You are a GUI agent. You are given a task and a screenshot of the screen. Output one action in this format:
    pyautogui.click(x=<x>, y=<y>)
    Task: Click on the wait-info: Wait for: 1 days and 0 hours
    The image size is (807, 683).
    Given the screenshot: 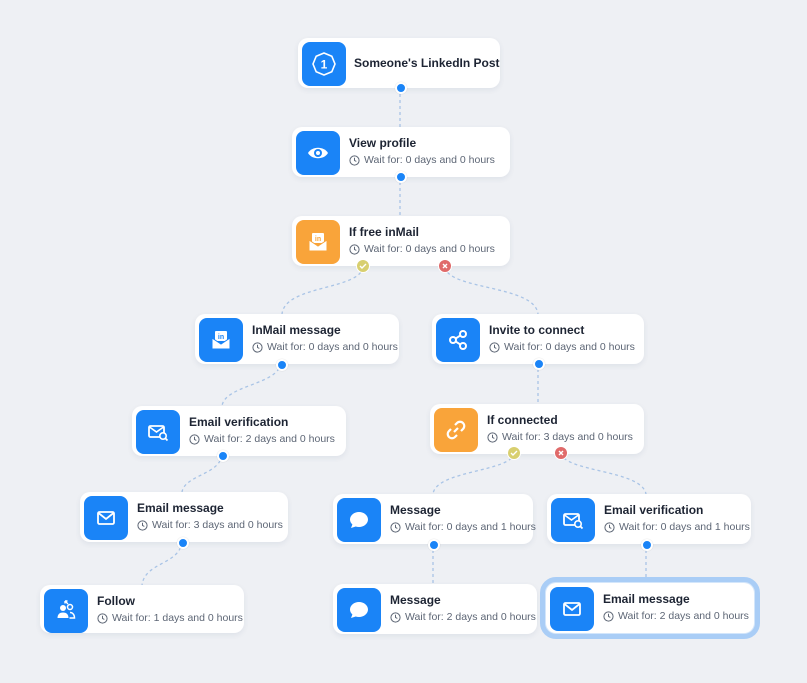 What is the action you would take?
    pyautogui.click(x=170, y=618)
    